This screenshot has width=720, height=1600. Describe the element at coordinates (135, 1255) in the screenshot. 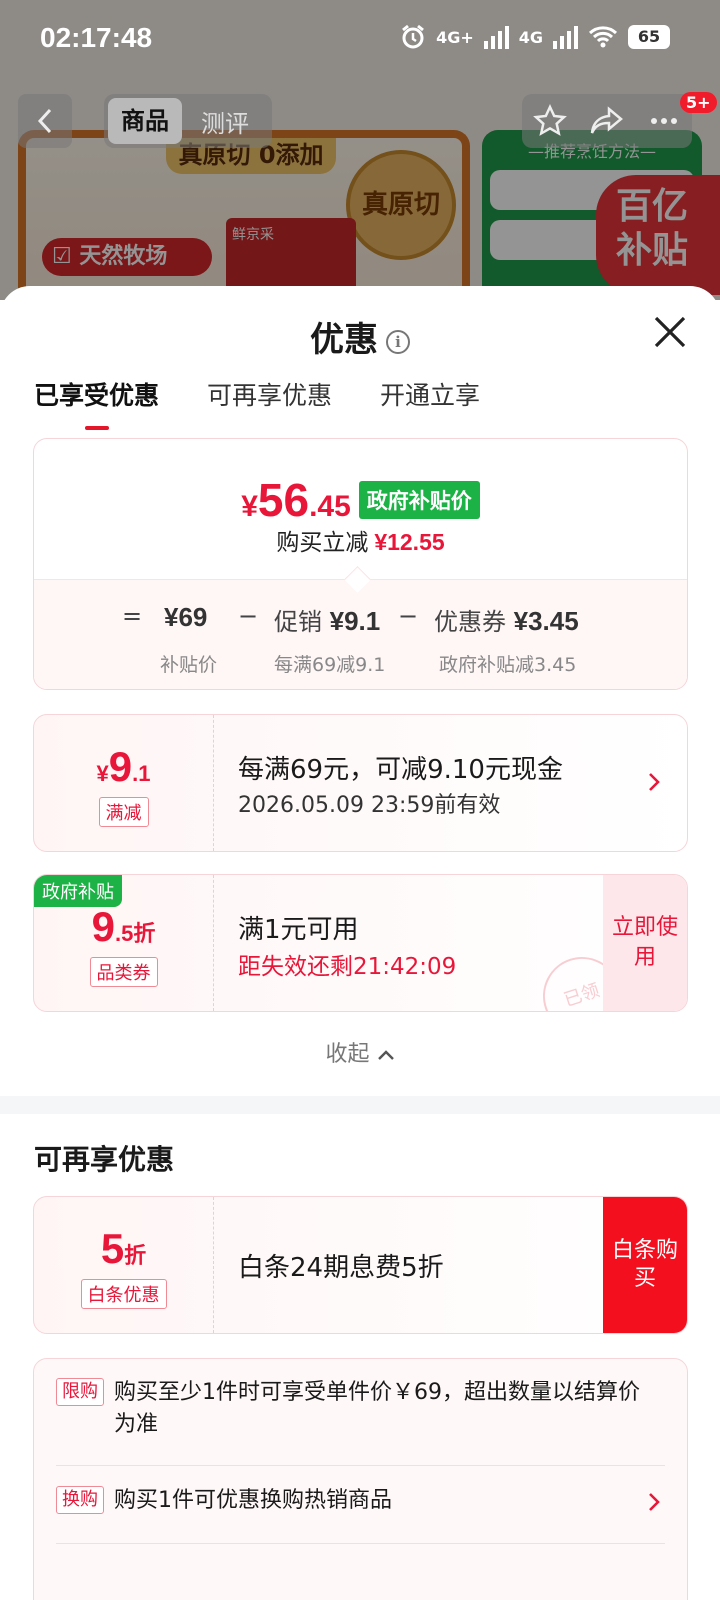

I see `baitiao-unit: 折` at that location.